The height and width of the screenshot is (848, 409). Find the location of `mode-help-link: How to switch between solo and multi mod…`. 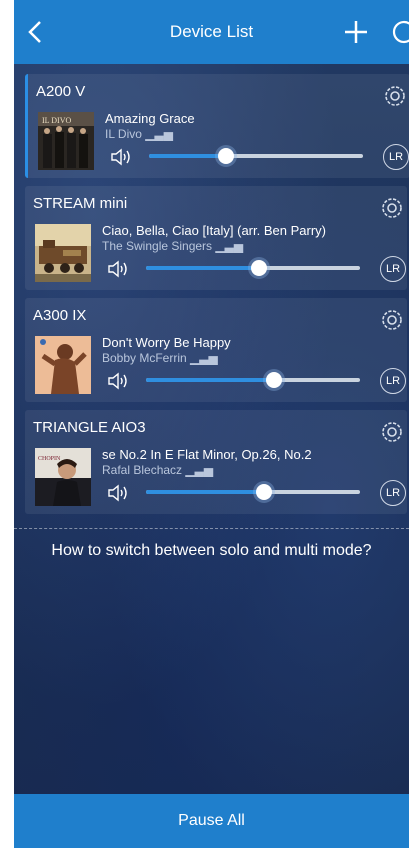

mode-help-link: How to switch between solo and multi mod… is located at coordinates (211, 551).